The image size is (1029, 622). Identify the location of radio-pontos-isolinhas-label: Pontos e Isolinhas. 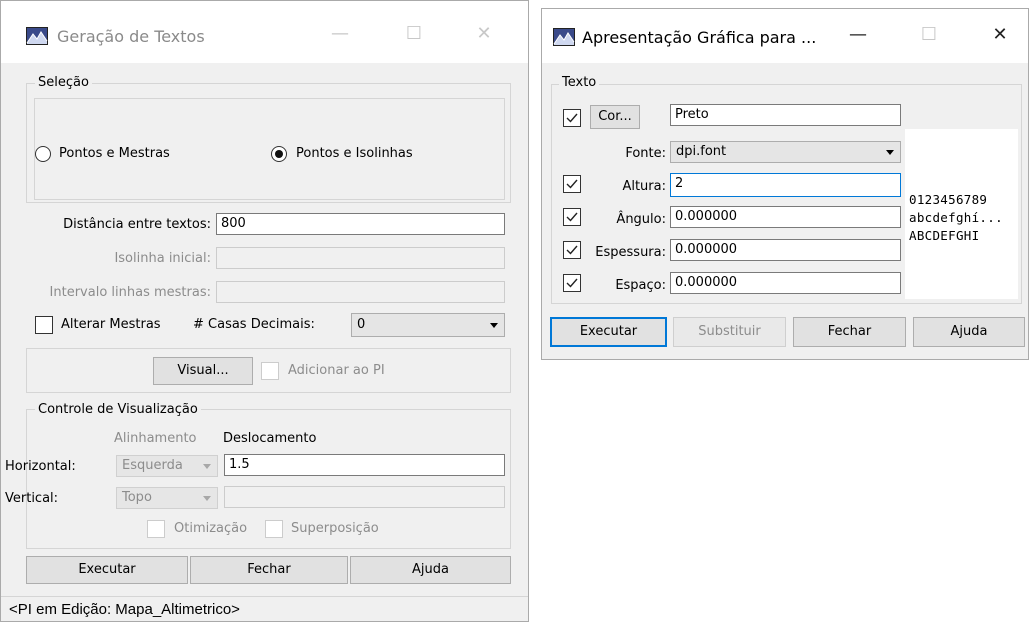
(354, 153).